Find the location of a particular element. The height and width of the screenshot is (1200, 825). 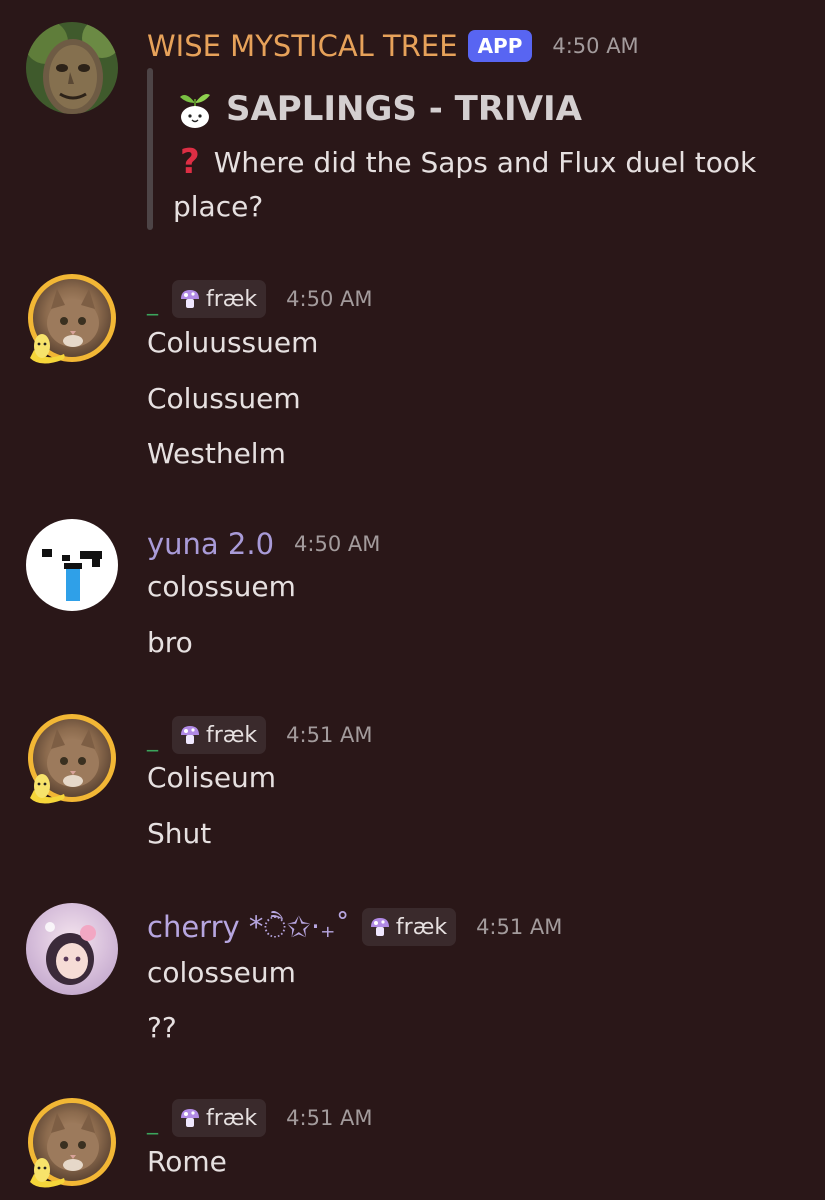

embed-question-line1: ? Where did the Saps and Flux duel took is located at coordinates (466, 162).